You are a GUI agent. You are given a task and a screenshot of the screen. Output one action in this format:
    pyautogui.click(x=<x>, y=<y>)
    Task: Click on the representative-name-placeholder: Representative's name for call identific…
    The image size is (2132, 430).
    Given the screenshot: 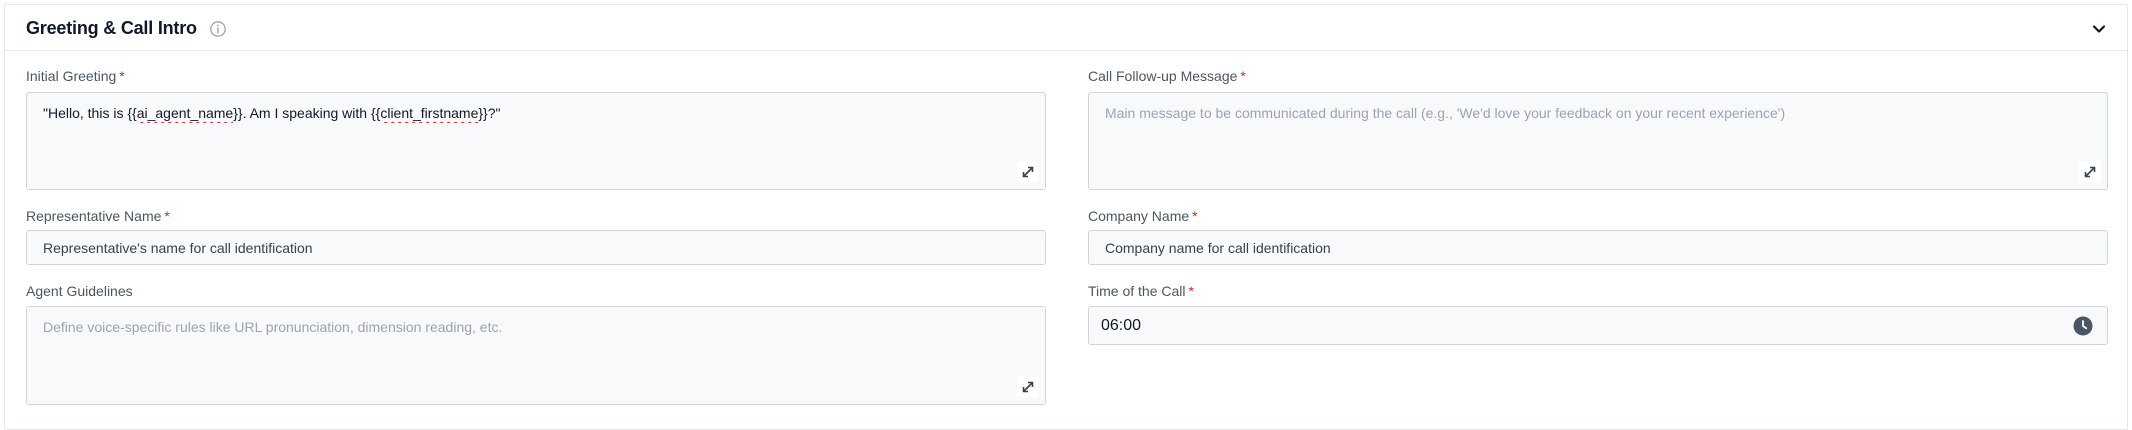 What is the action you would take?
    pyautogui.click(x=178, y=247)
    